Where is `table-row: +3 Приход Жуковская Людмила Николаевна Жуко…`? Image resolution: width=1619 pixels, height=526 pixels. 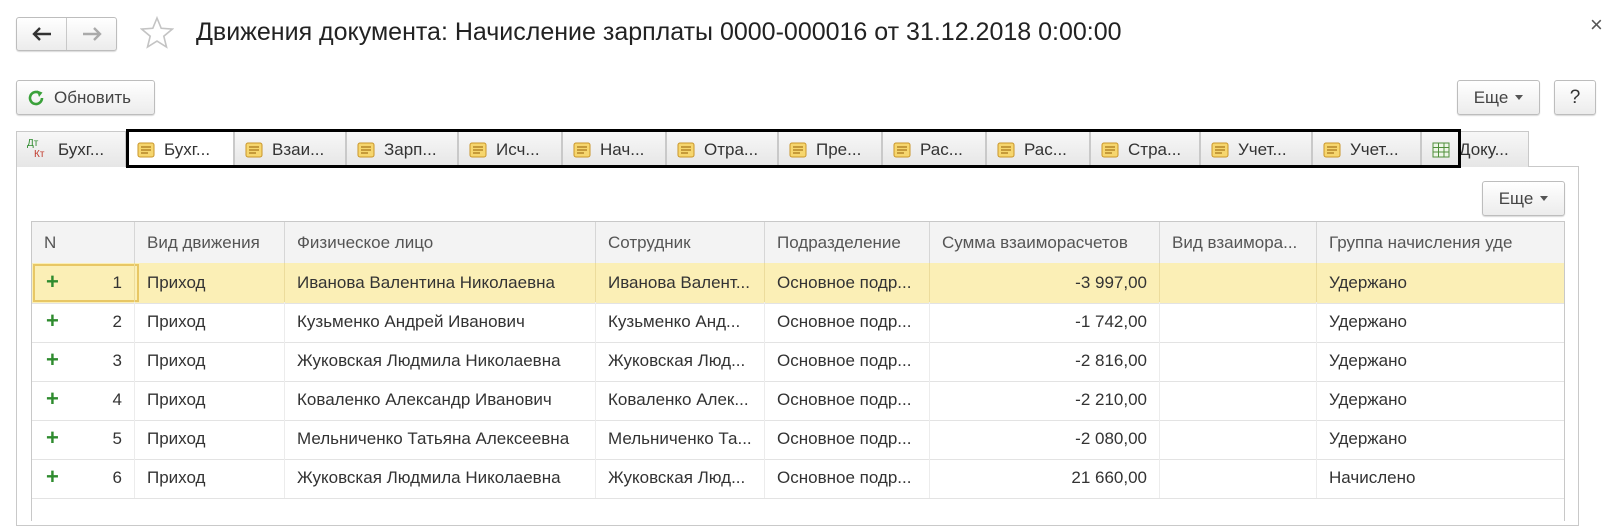 table-row: +3 Приход Жуковская Людмила Николаевна Жуко… is located at coordinates (798, 361).